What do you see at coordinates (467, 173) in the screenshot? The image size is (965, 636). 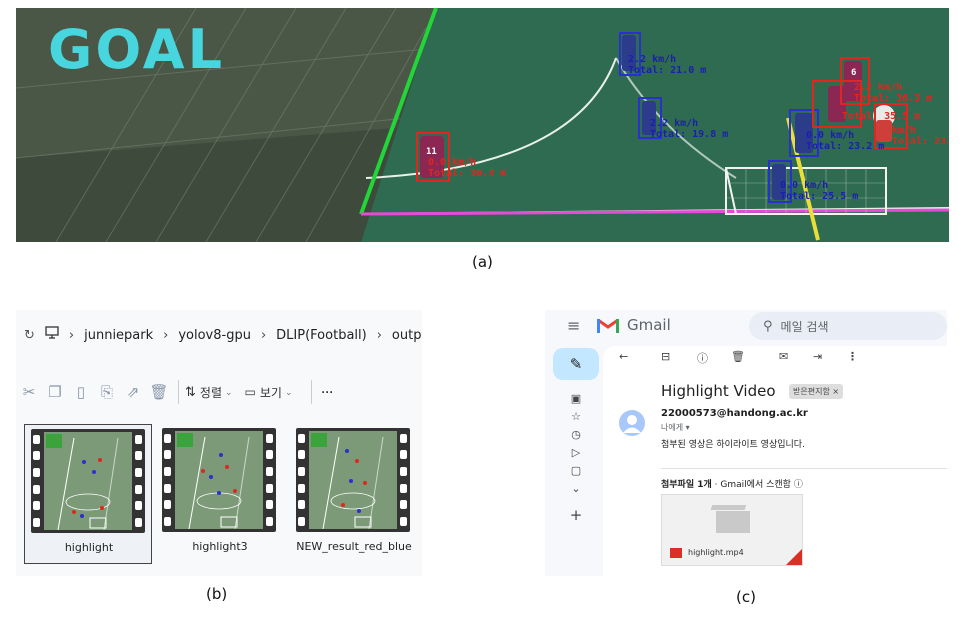 I see `track-total: Total: 30.3 m` at bounding box center [467, 173].